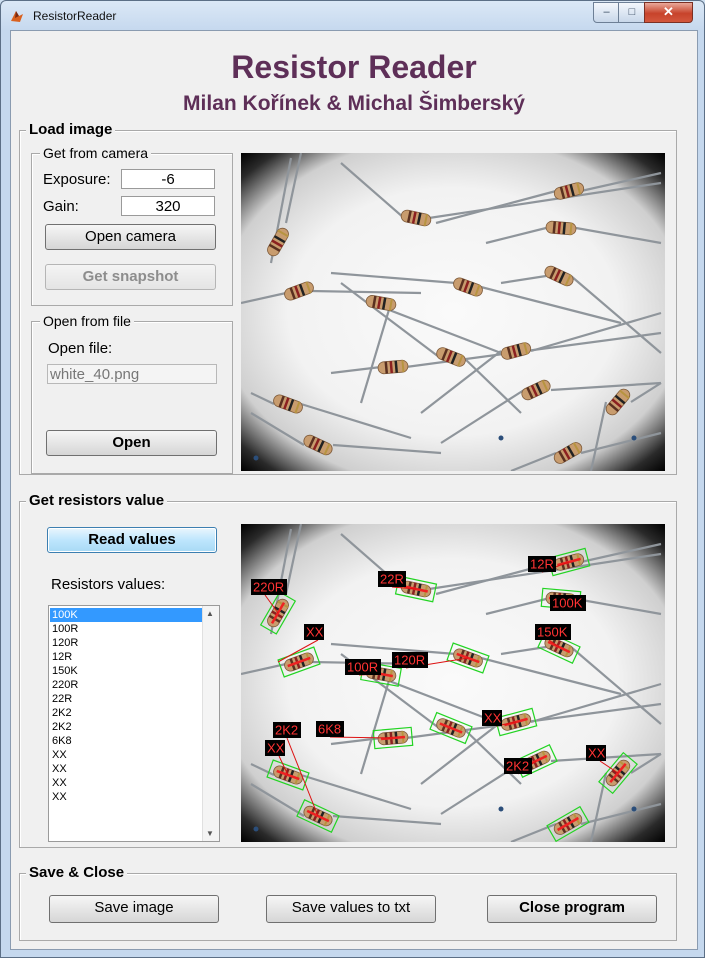  I want to click on detection-label: 120R, so click(409, 660).